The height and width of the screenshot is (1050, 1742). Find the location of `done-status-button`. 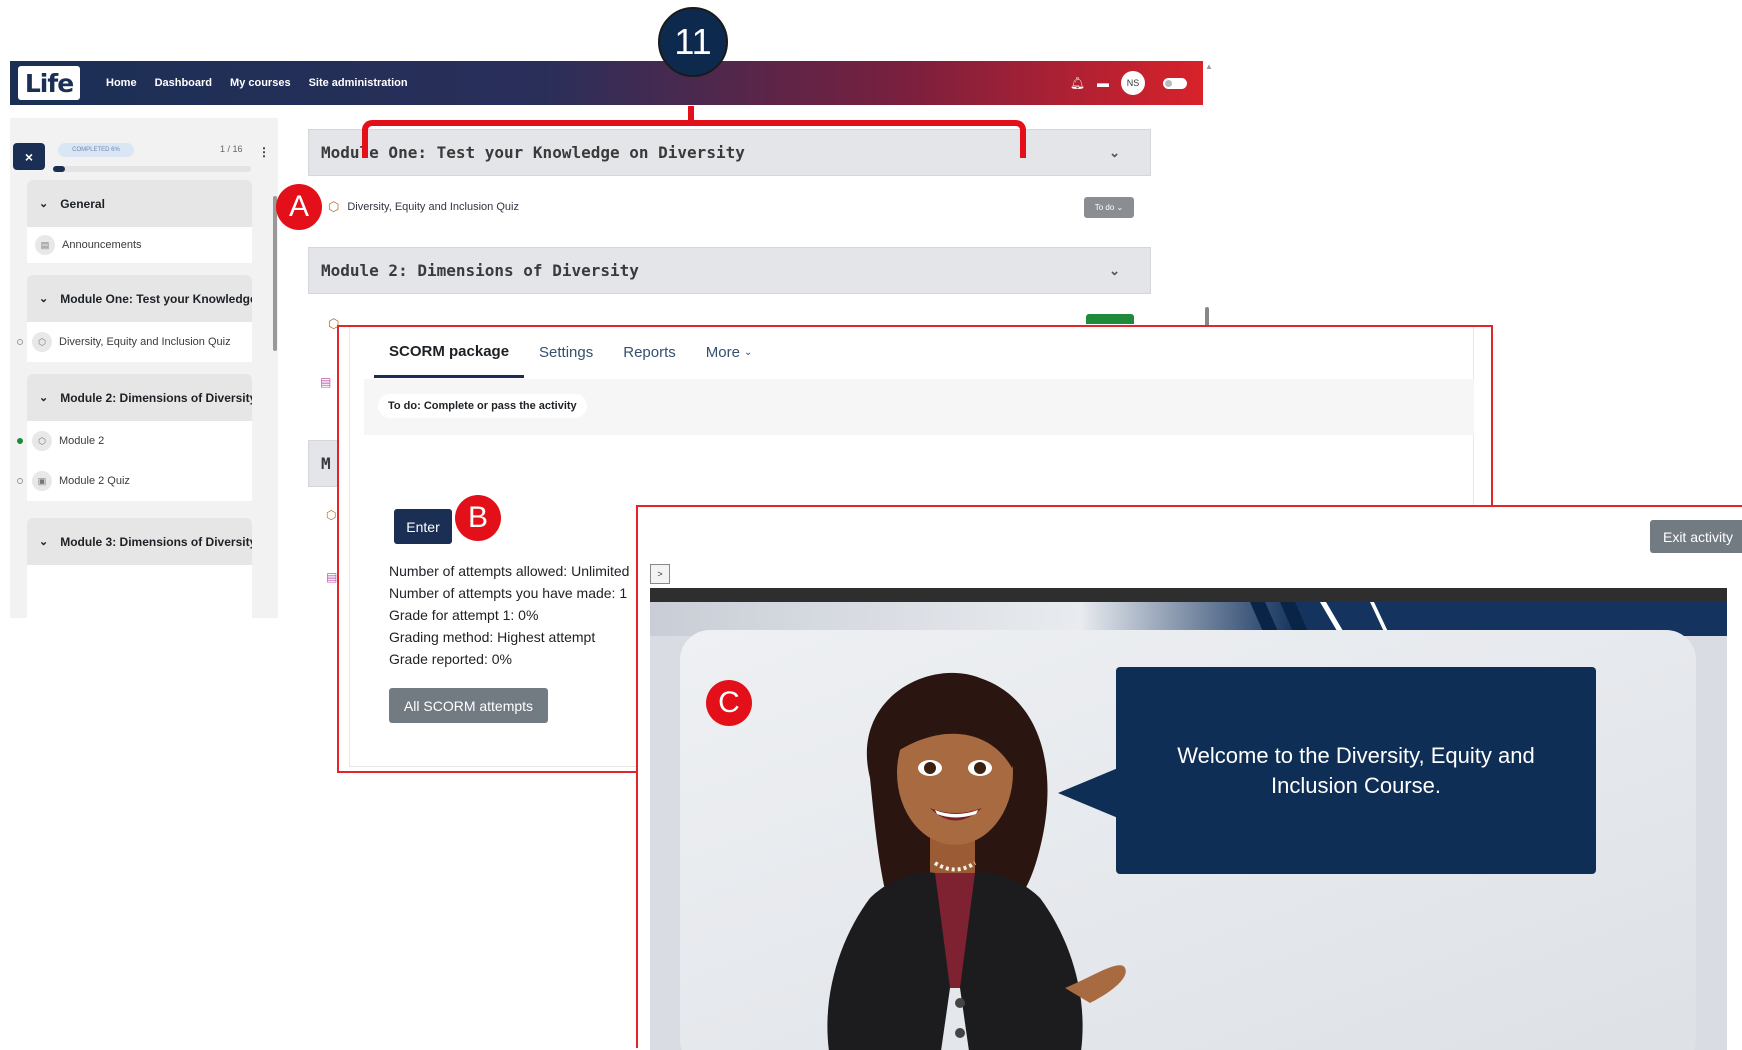

done-status-button is located at coordinates (1110, 319).